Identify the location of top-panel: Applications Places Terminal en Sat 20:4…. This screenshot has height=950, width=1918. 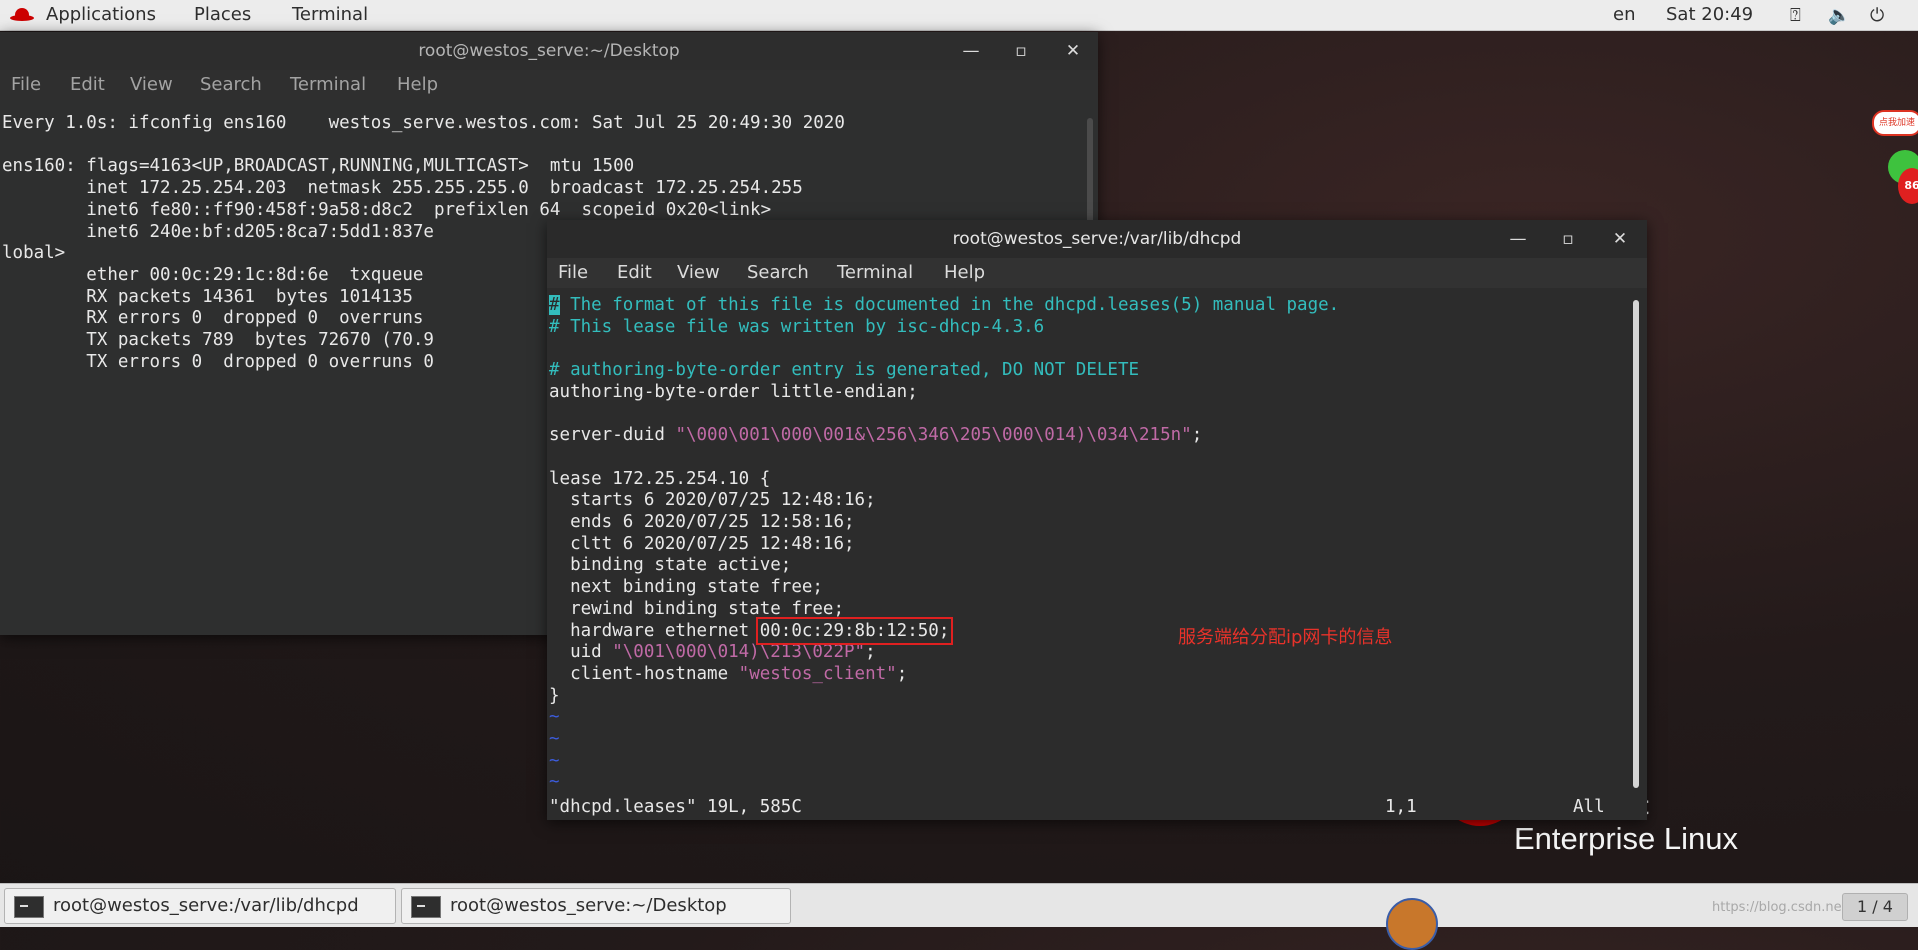
(959, 15).